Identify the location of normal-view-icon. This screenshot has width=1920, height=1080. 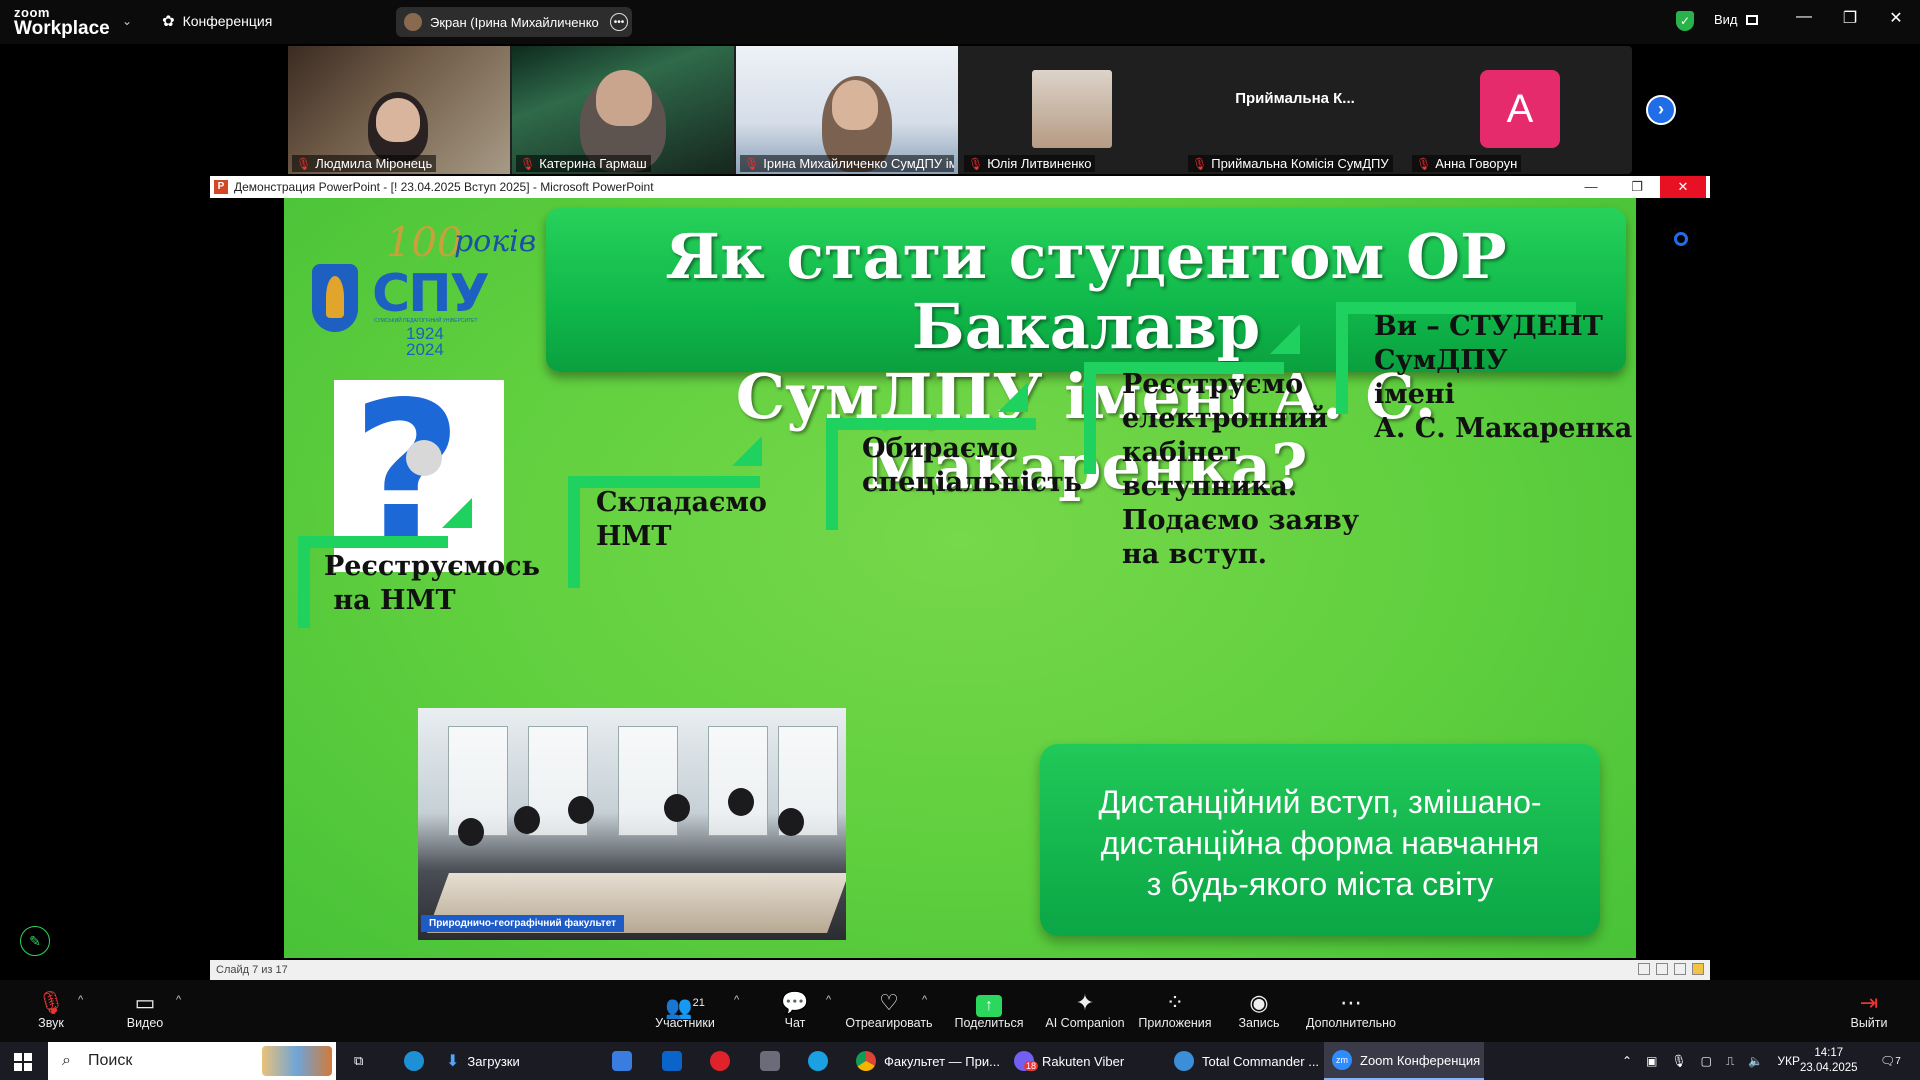
(1644, 969).